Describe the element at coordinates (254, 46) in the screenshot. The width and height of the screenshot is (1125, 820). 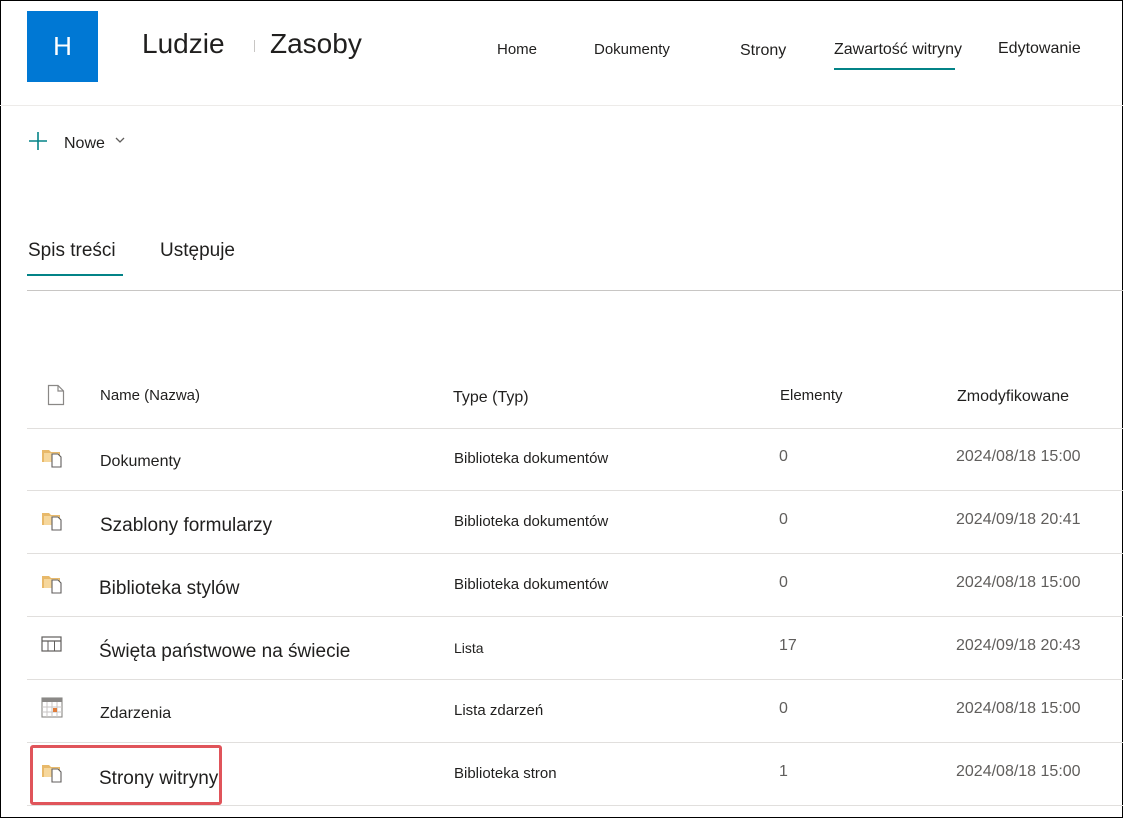
I see `title-separator` at that location.